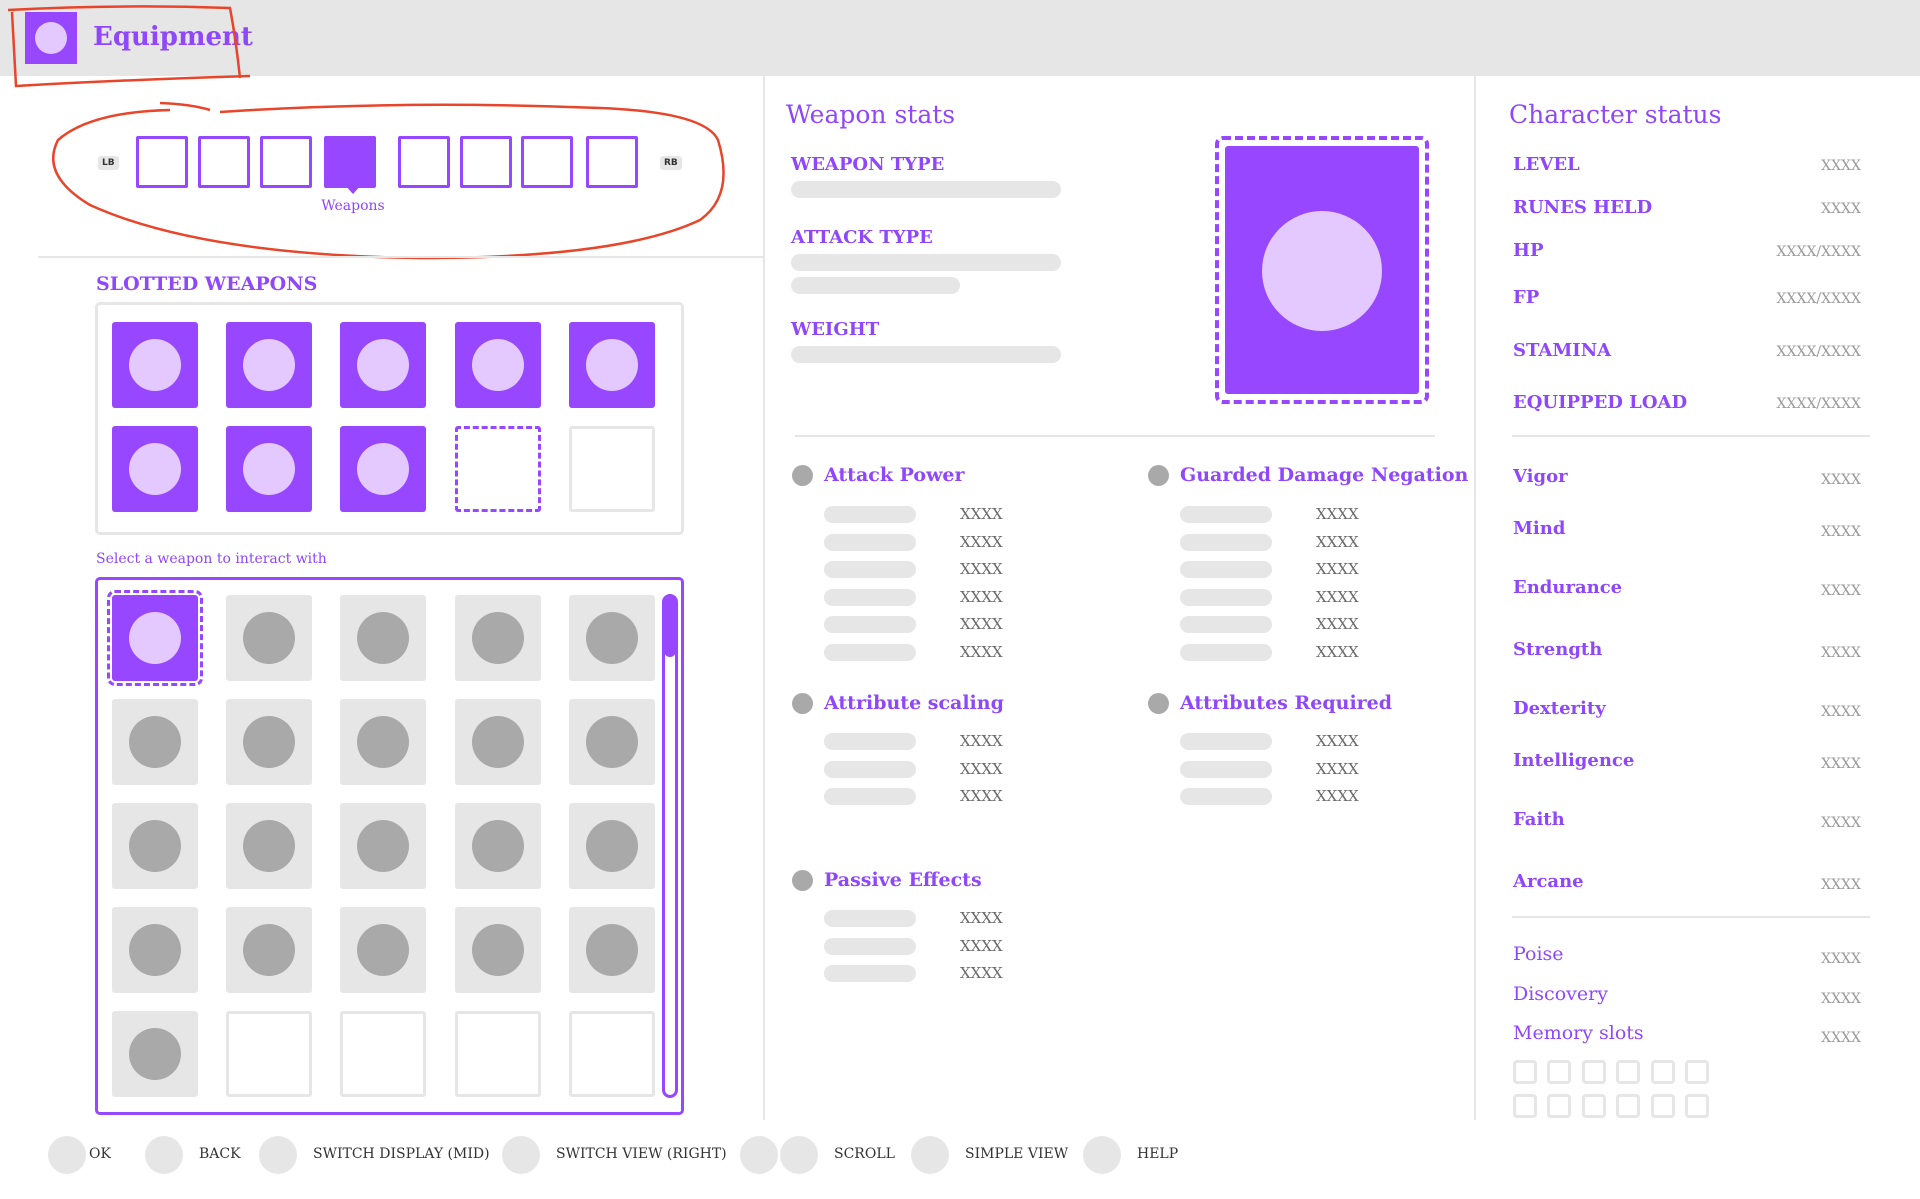  I want to click on status-extra-label: Poise, so click(1538, 954).